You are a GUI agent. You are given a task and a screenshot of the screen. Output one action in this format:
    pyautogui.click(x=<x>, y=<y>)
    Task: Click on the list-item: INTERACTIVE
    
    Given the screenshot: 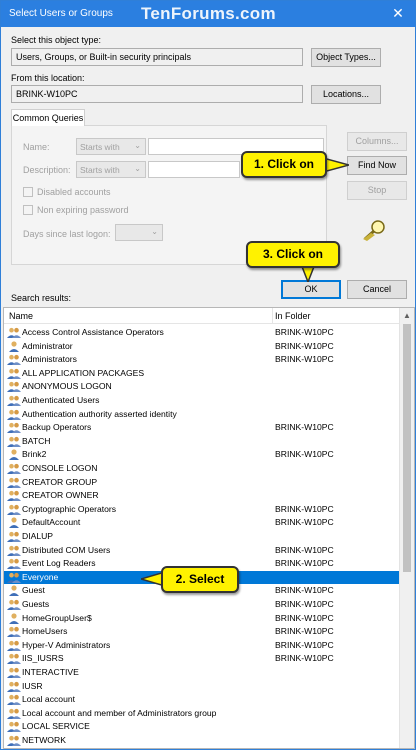 What is the action you would take?
    pyautogui.click(x=202, y=673)
    